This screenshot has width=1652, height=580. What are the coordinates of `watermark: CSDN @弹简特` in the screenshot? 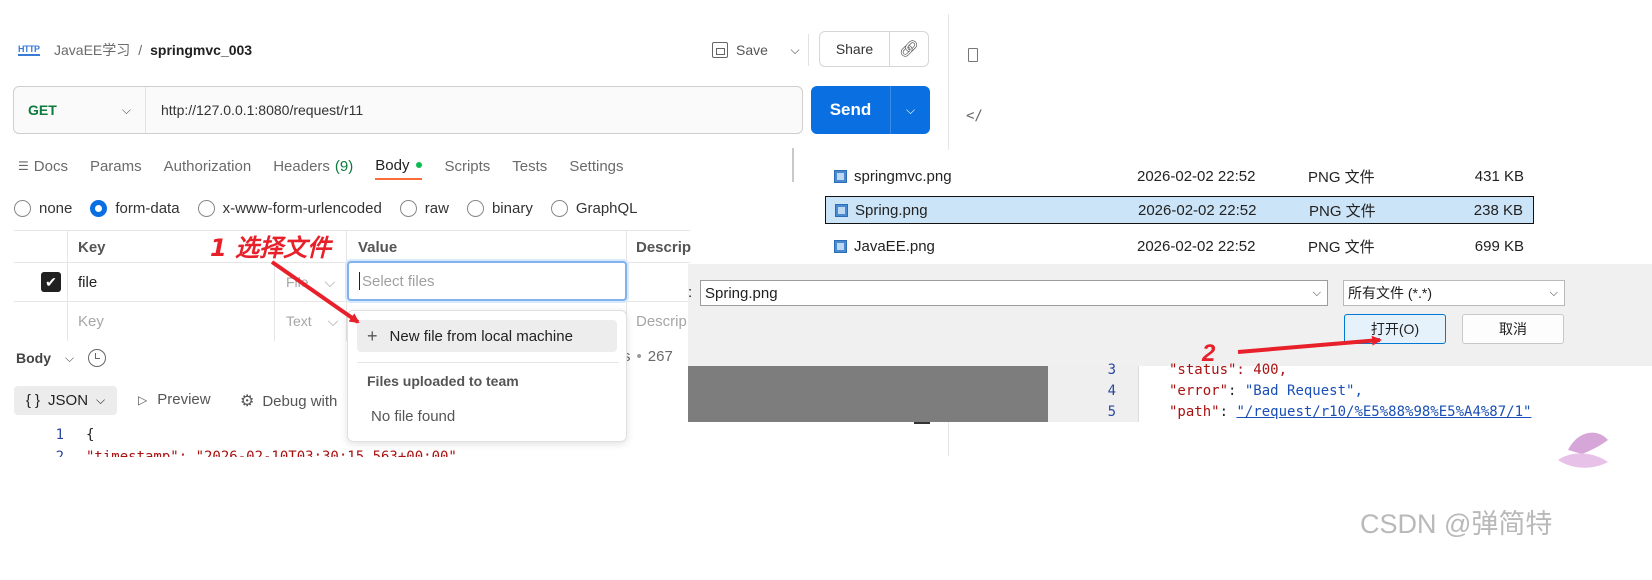 It's located at (1456, 524).